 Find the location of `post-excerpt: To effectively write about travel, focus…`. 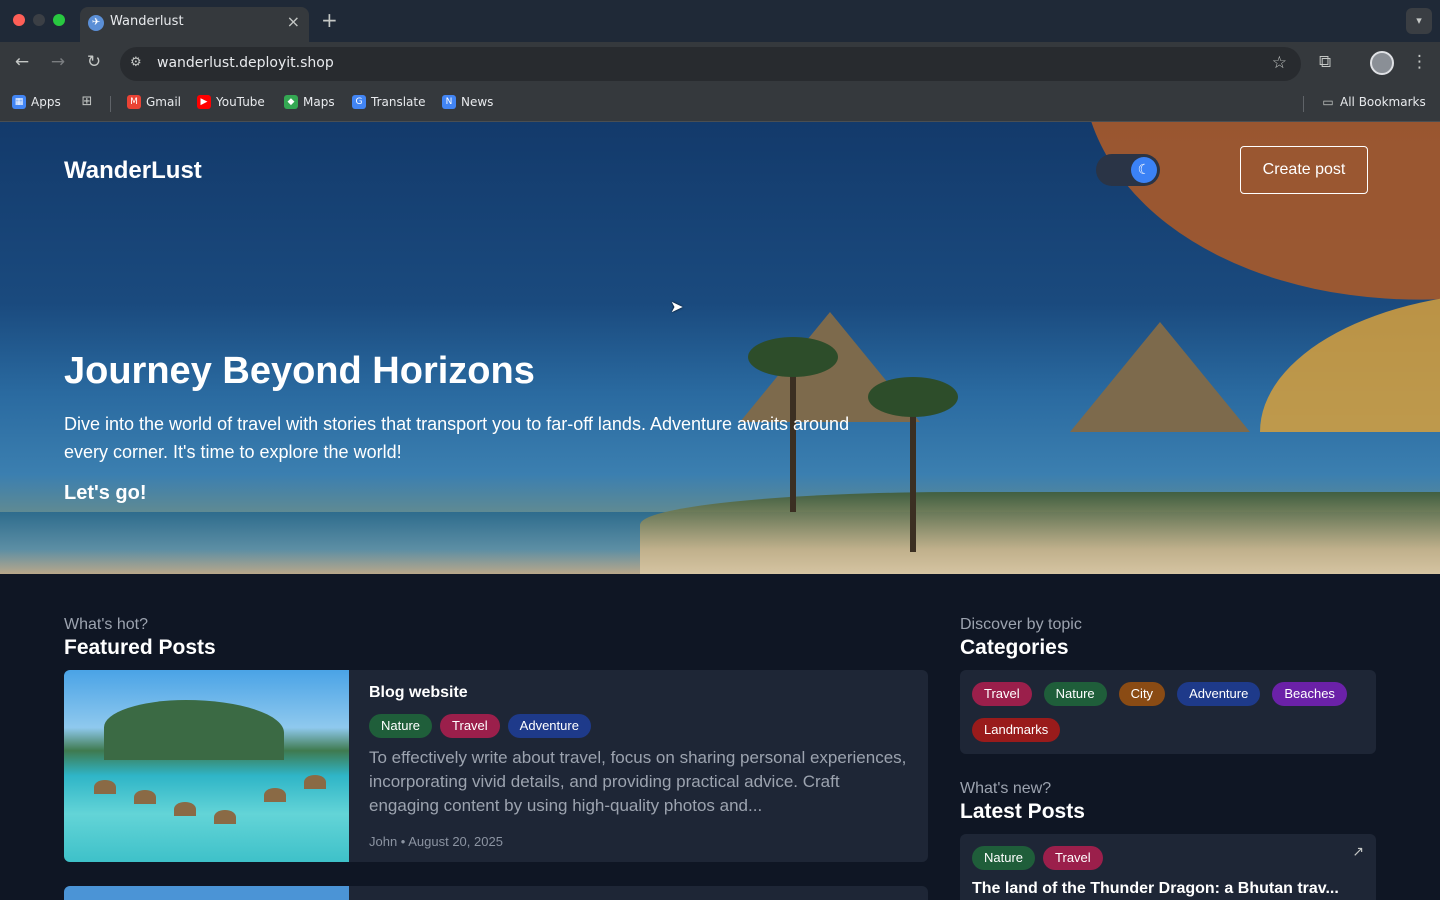

post-excerpt: To effectively write about travel, focus… is located at coordinates (638, 781).